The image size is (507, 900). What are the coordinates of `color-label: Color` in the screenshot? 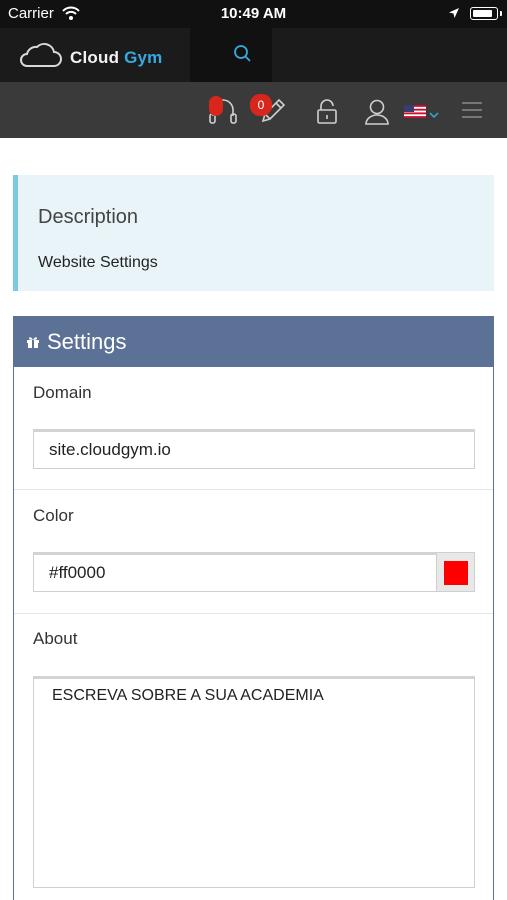 It's located at (53, 515).